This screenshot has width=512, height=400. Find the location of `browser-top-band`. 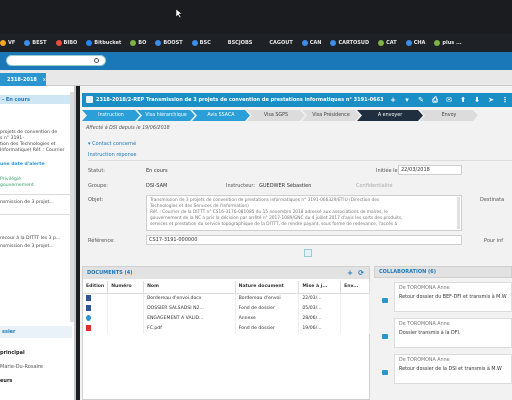

browser-top-band is located at coordinates (256, 17).